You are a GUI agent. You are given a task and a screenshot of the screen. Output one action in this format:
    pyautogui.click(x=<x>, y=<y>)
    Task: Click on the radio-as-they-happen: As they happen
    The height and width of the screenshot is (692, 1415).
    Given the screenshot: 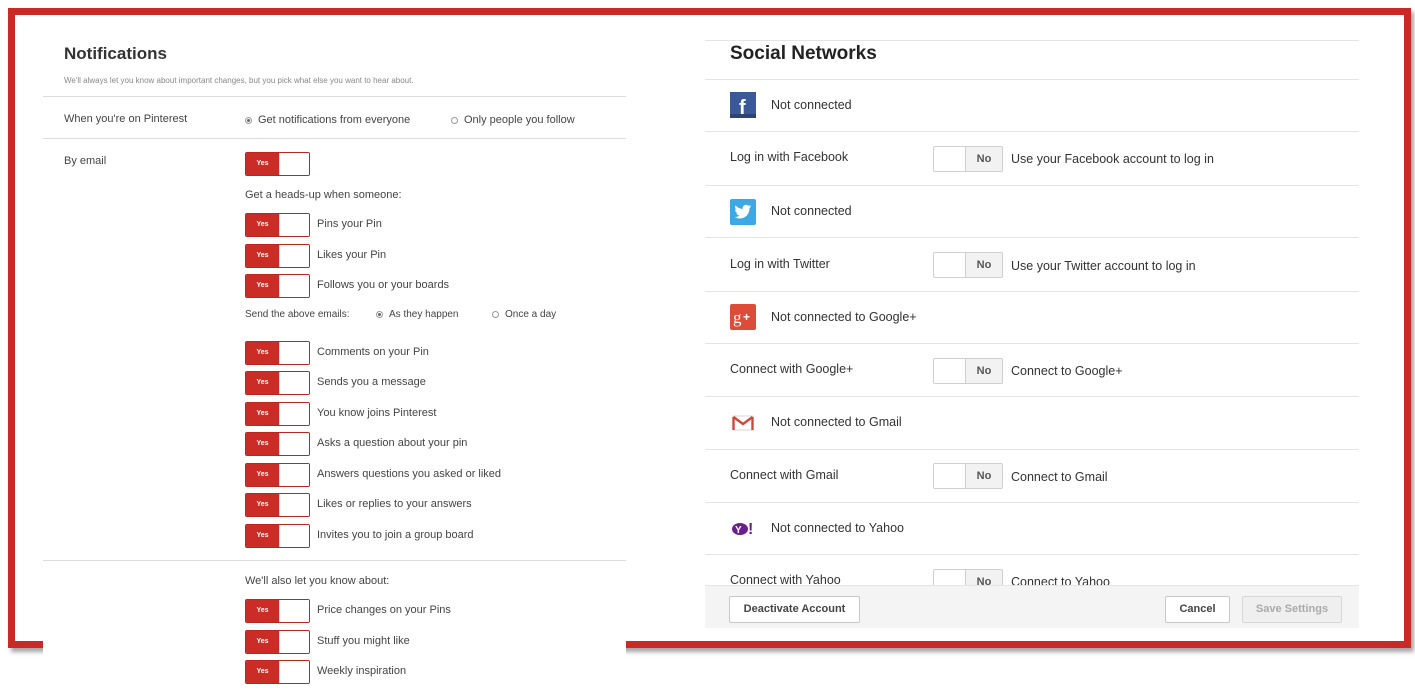 What is the action you would take?
    pyautogui.click(x=417, y=314)
    